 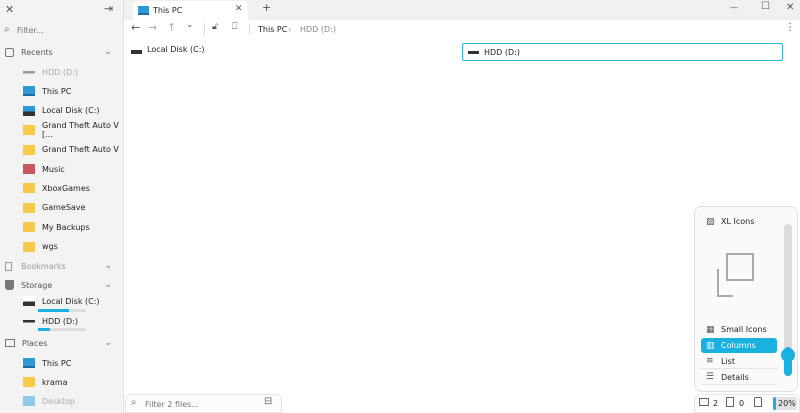 What do you see at coordinates (266, 7) in the screenshot?
I see `new-tab-button: +` at bounding box center [266, 7].